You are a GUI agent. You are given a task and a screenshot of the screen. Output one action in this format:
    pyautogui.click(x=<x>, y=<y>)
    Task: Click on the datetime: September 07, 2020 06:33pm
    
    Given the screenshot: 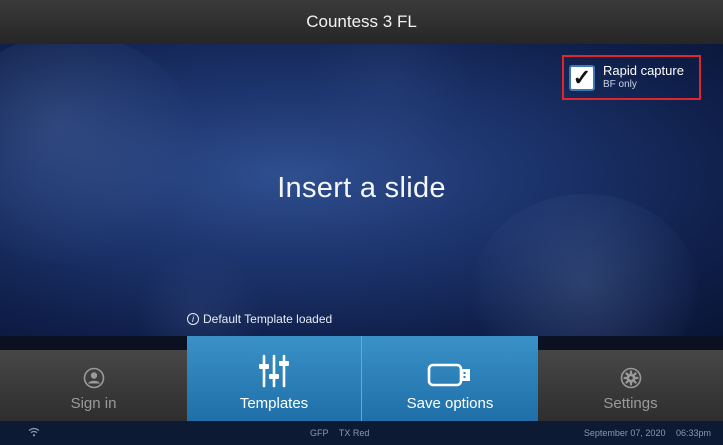 What is the action you would take?
    pyautogui.click(x=647, y=433)
    